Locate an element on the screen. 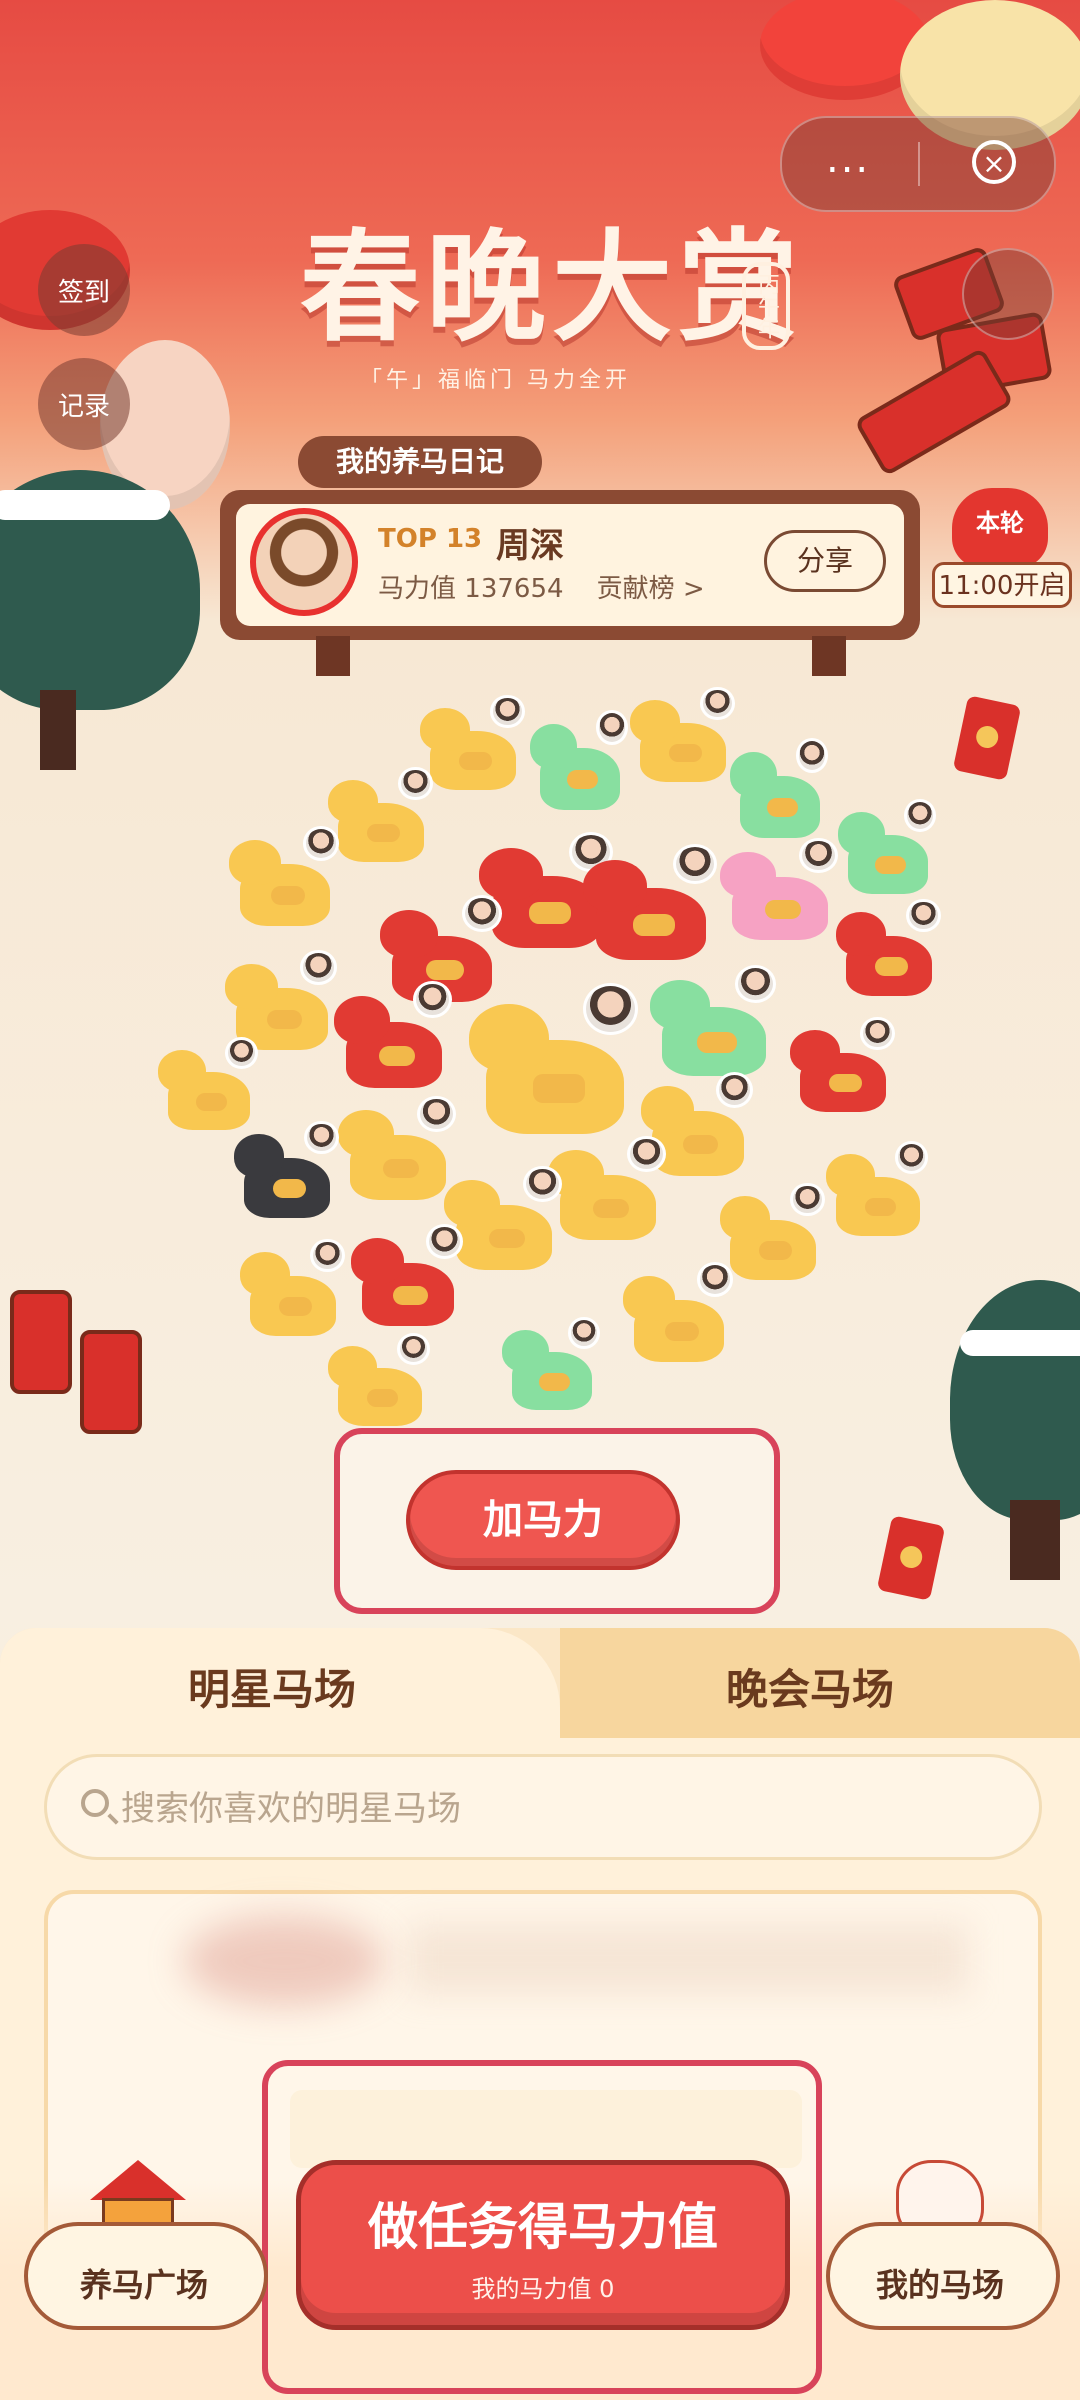 The image size is (1080, 2400). my-farm-button: 我的马场 is located at coordinates (943, 2276).